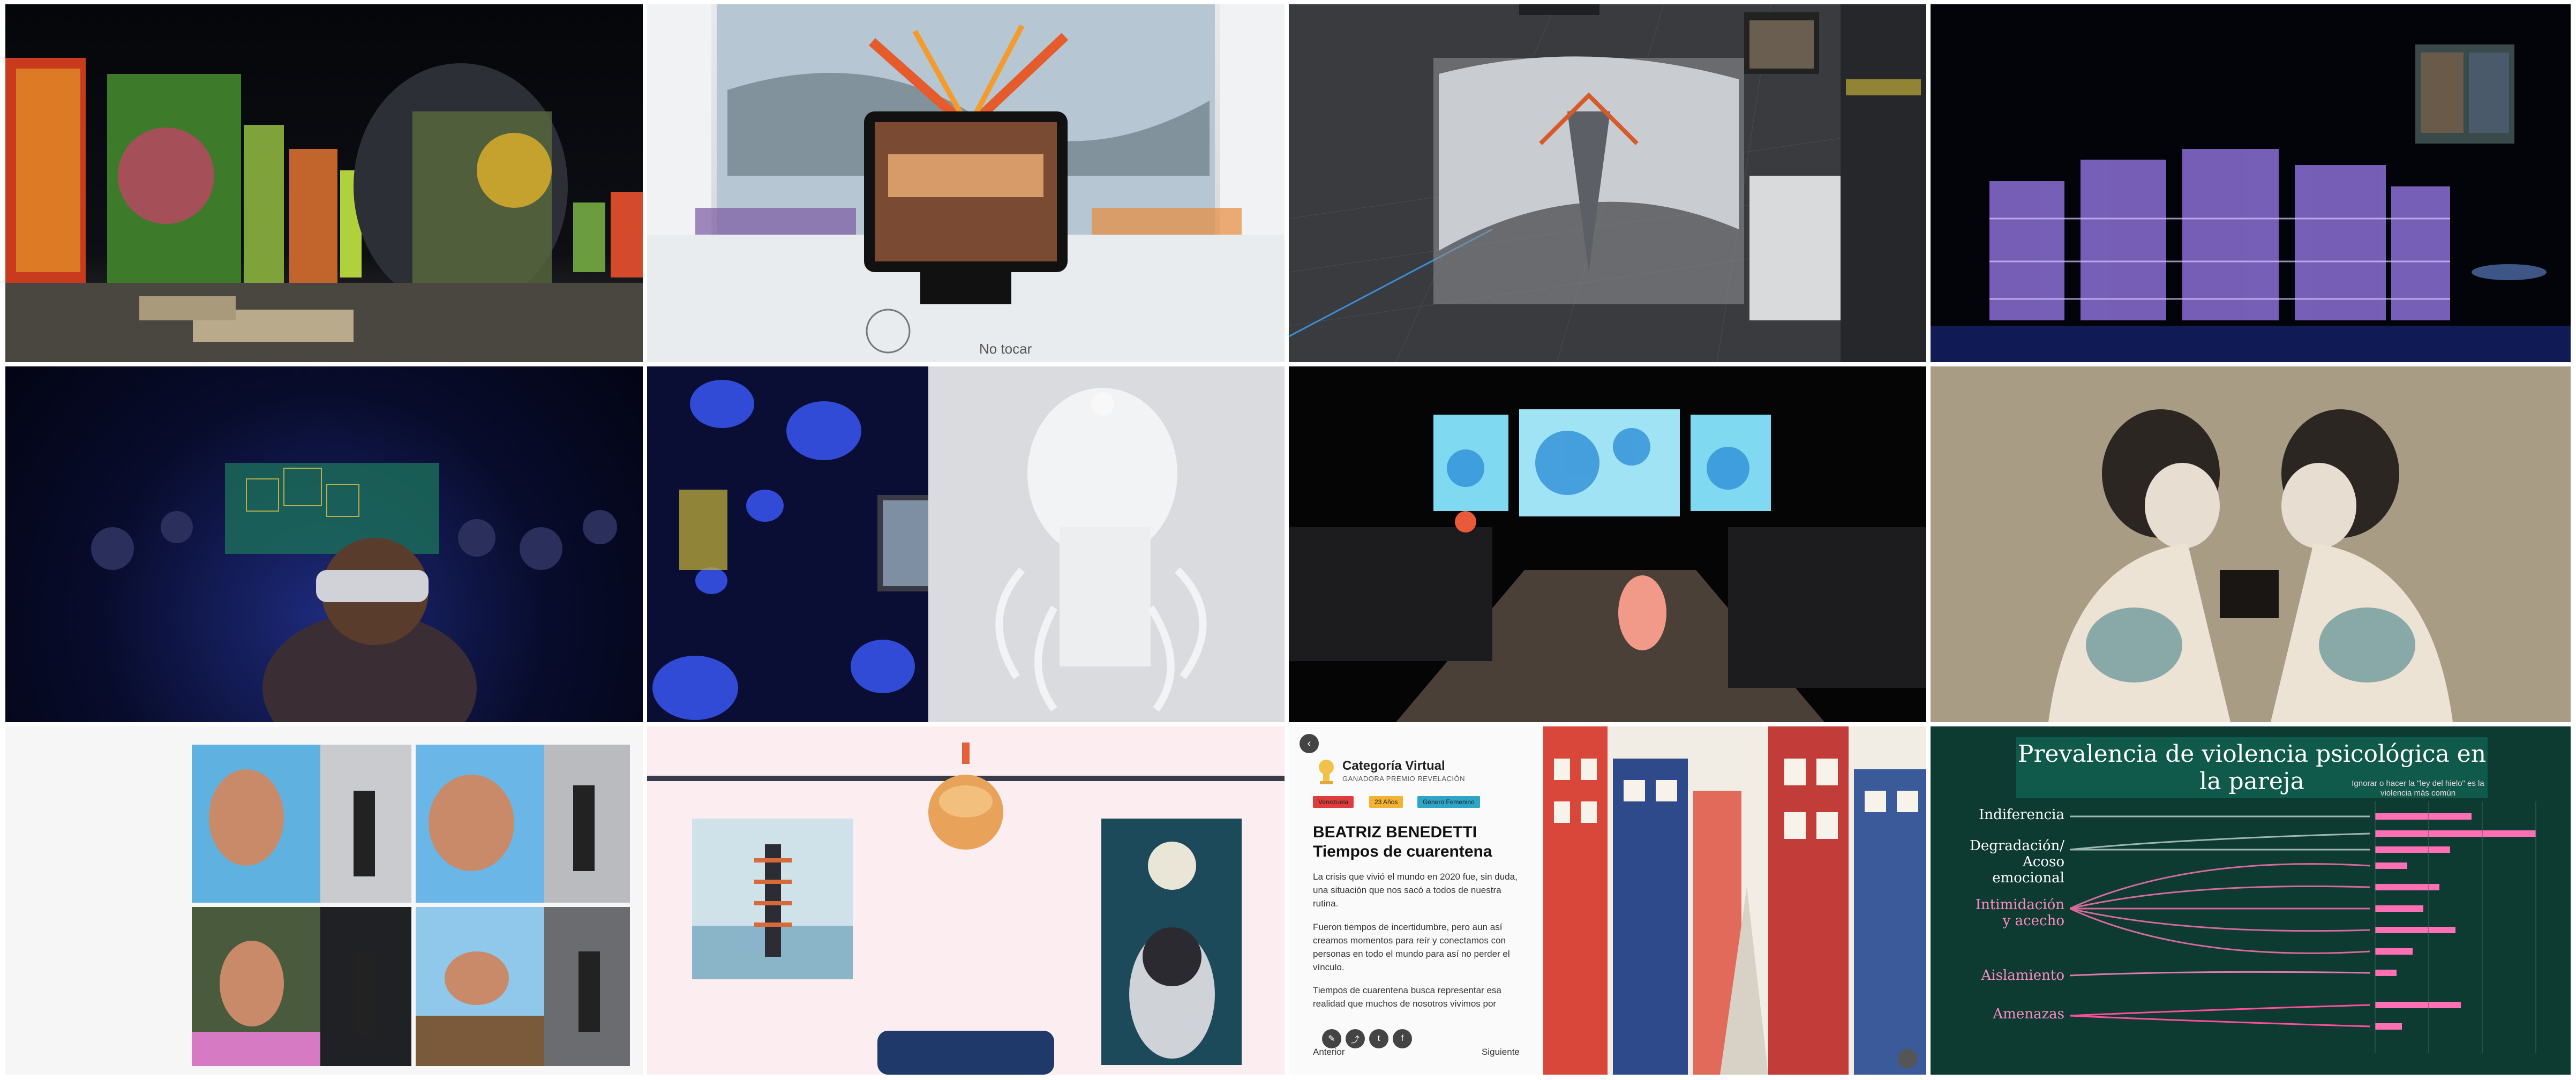 This screenshot has height=1080, width=2576. I want to click on tag-age: 23 Años, so click(1386, 802).